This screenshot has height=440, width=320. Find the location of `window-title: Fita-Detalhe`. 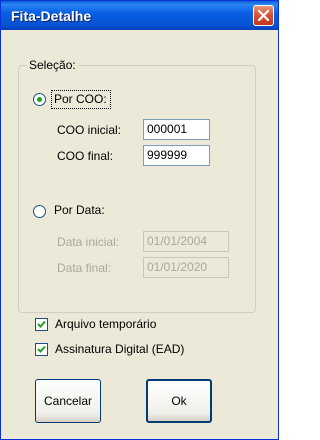

window-title: Fita-Detalhe is located at coordinates (51, 16).